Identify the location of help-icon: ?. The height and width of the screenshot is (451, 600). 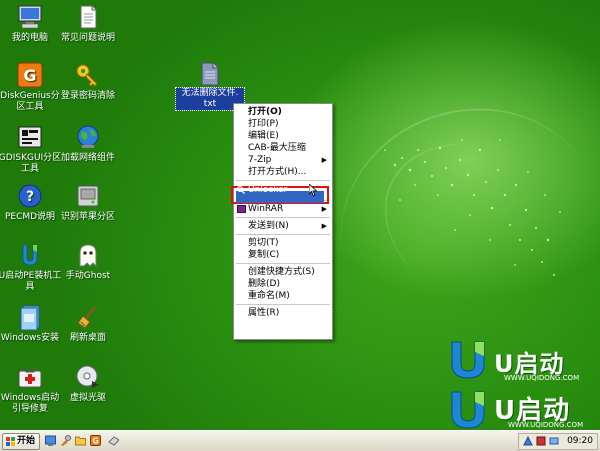
(30, 196).